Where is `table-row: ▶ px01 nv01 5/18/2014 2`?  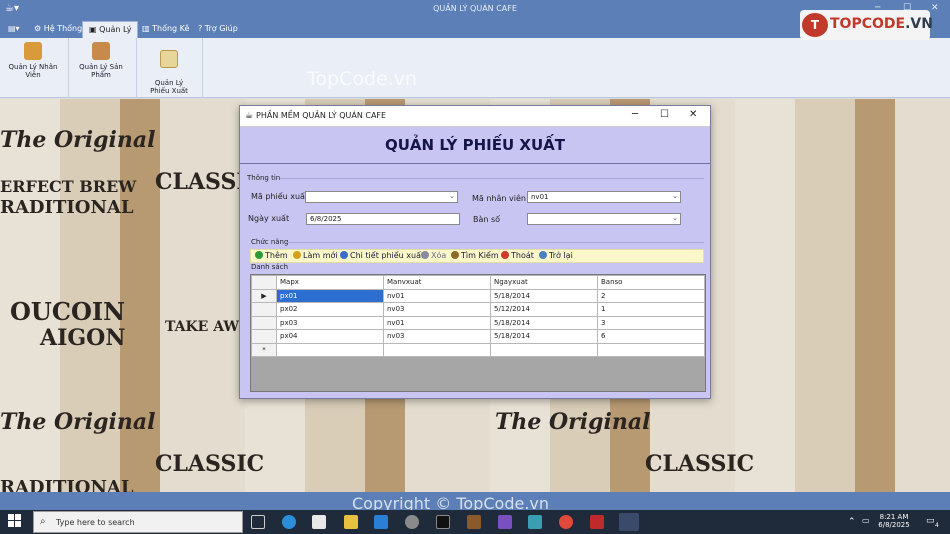 table-row: ▶ px01 nv01 5/18/2014 2 is located at coordinates (478, 295).